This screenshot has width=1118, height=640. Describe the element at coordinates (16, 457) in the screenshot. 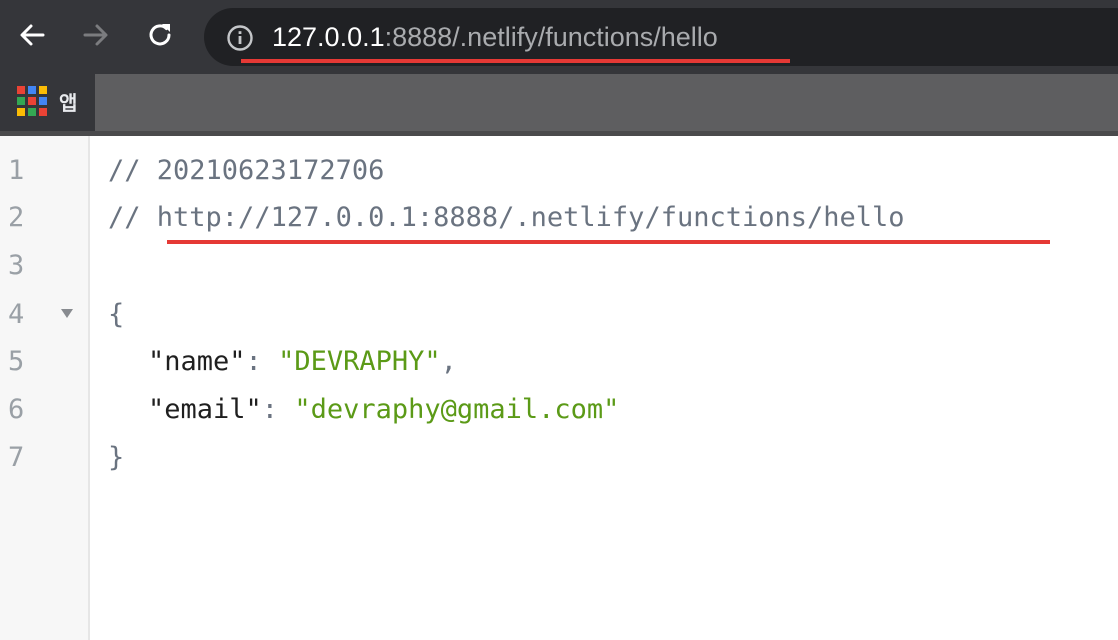

I see `line-number: 7` at that location.